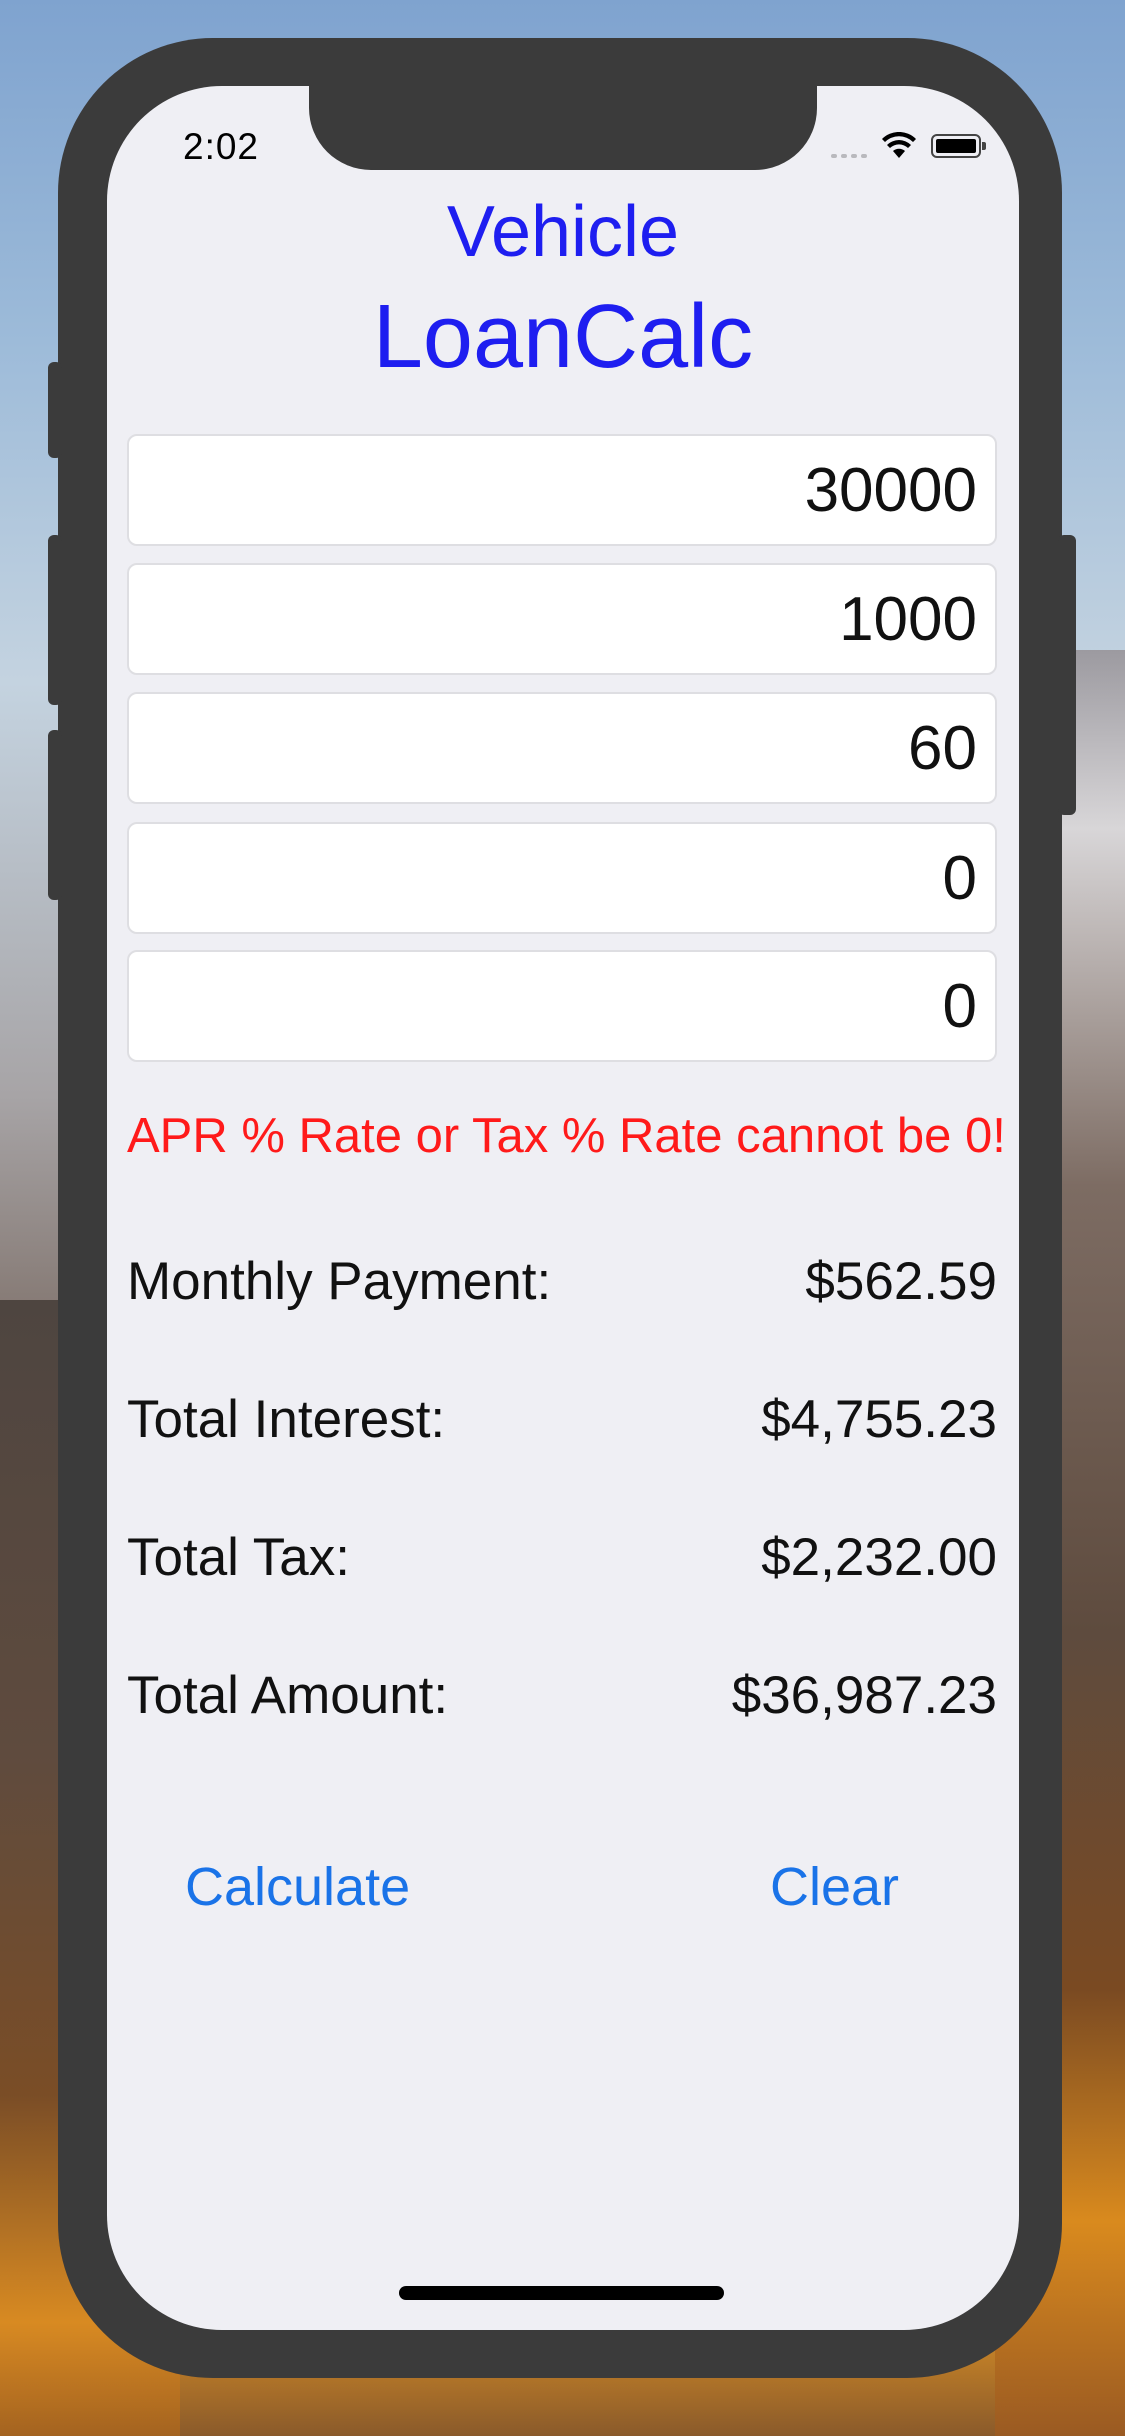 This screenshot has height=2436, width=1125. I want to click on power-button, so click(1067, 675).